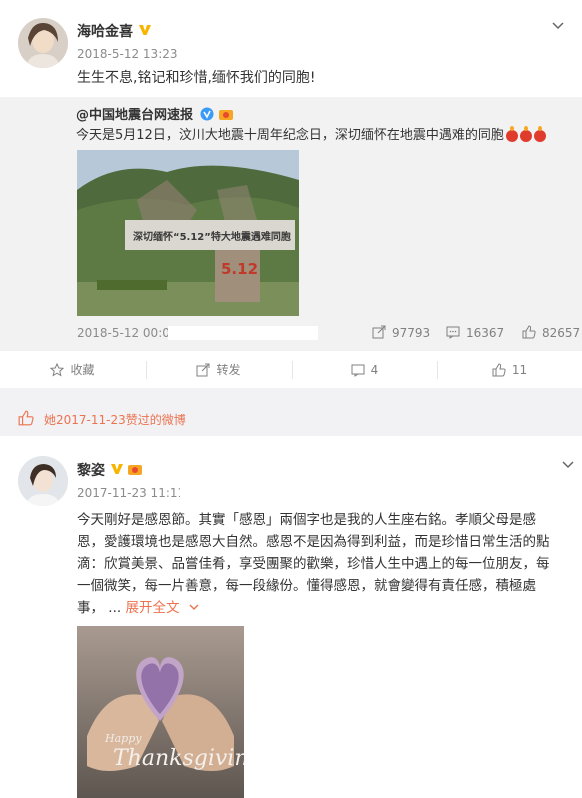 Image resolution: width=582 pixels, height=798 pixels. I want to click on repost-author-name: @中国地震台网速报, so click(134, 115).